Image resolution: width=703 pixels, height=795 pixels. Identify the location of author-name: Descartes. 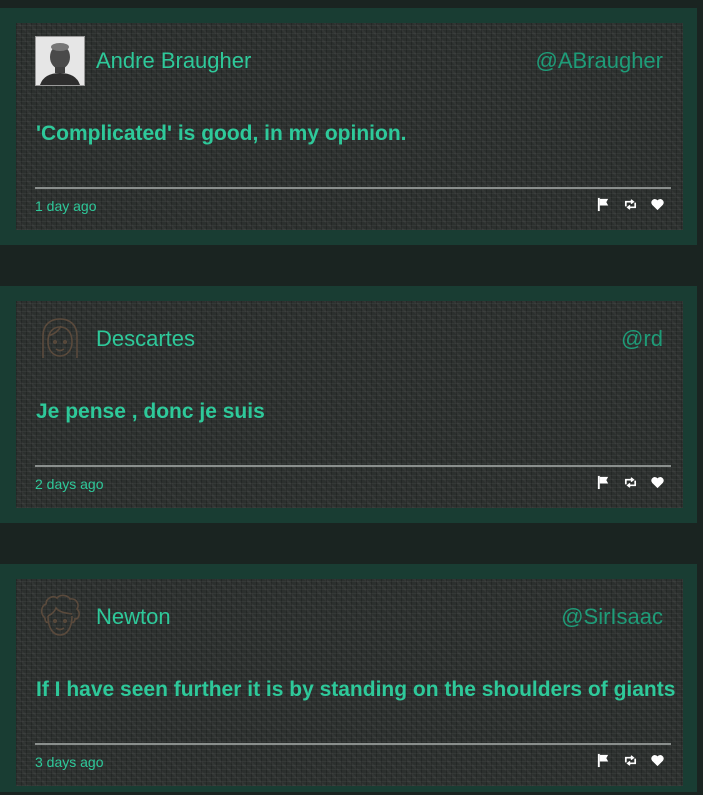
(145, 339).